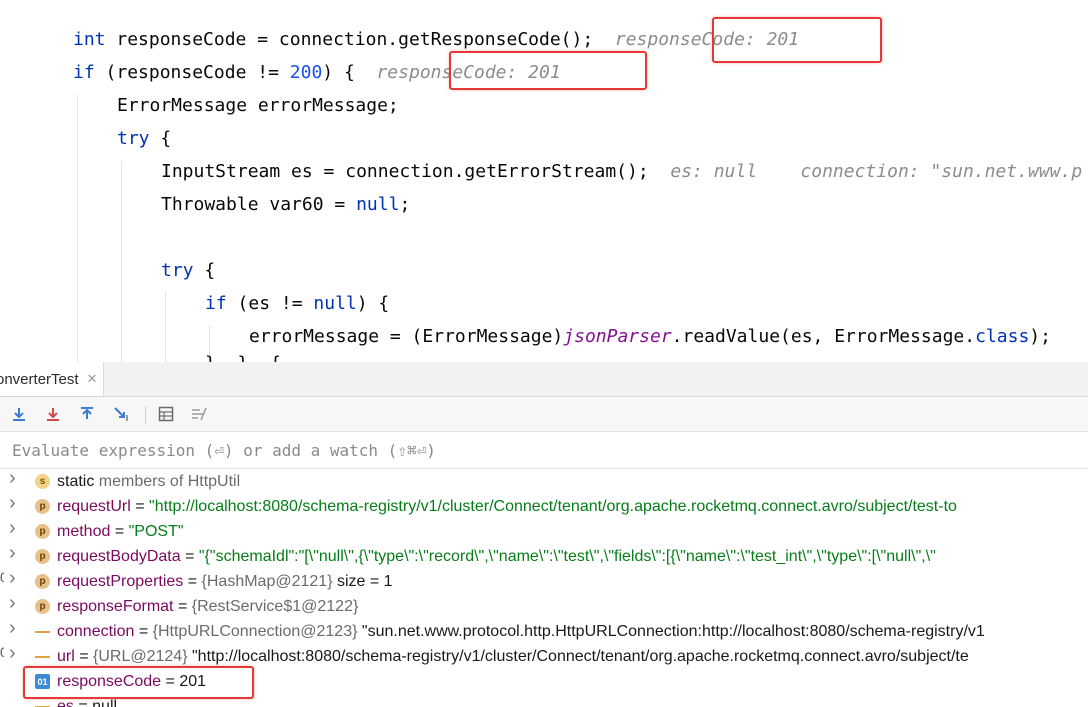  What do you see at coordinates (941, 171) in the screenshot?
I see `inline-value-hint: connection: "sun.net.www.p` at bounding box center [941, 171].